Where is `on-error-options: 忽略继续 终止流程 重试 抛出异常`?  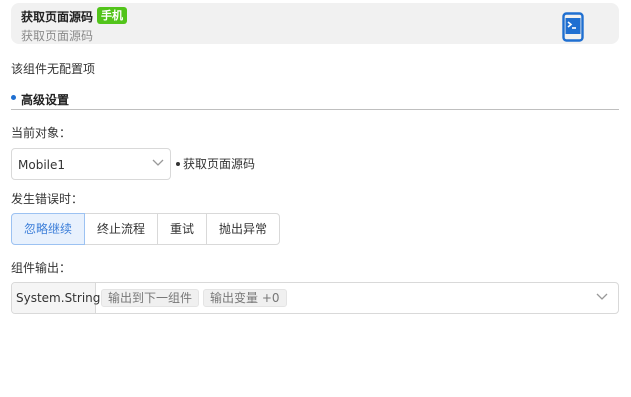
on-error-options: 忽略继续 终止流程 重试 抛出异常 is located at coordinates (146, 229).